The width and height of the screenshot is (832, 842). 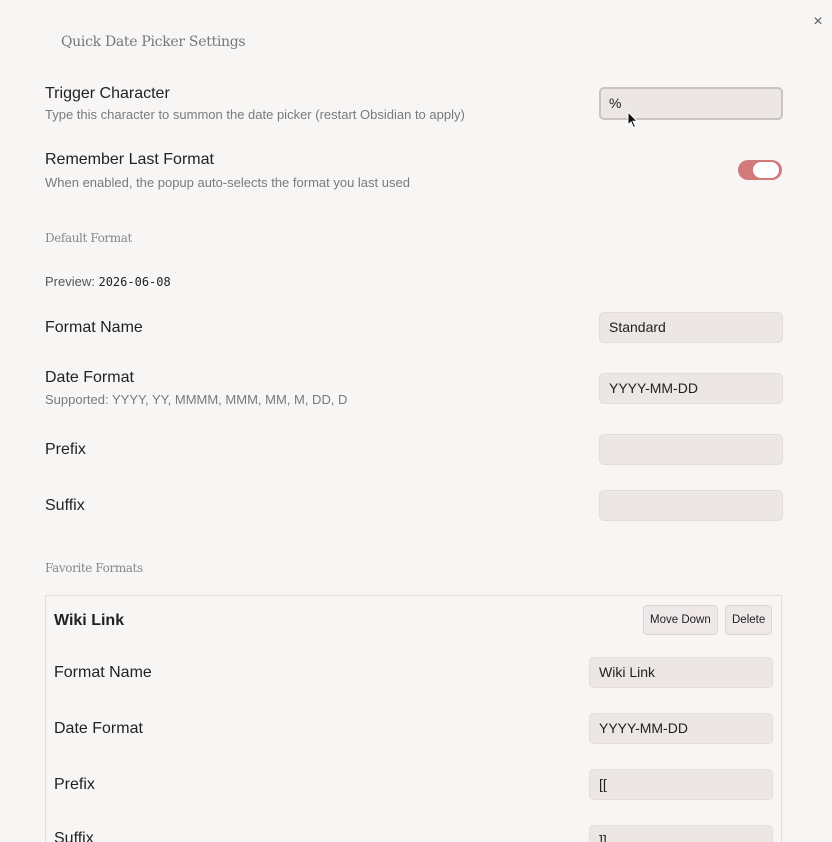 What do you see at coordinates (413, 728) in the screenshot?
I see `favorite-row-date-format: Date Format YYYY-MM-DD` at bounding box center [413, 728].